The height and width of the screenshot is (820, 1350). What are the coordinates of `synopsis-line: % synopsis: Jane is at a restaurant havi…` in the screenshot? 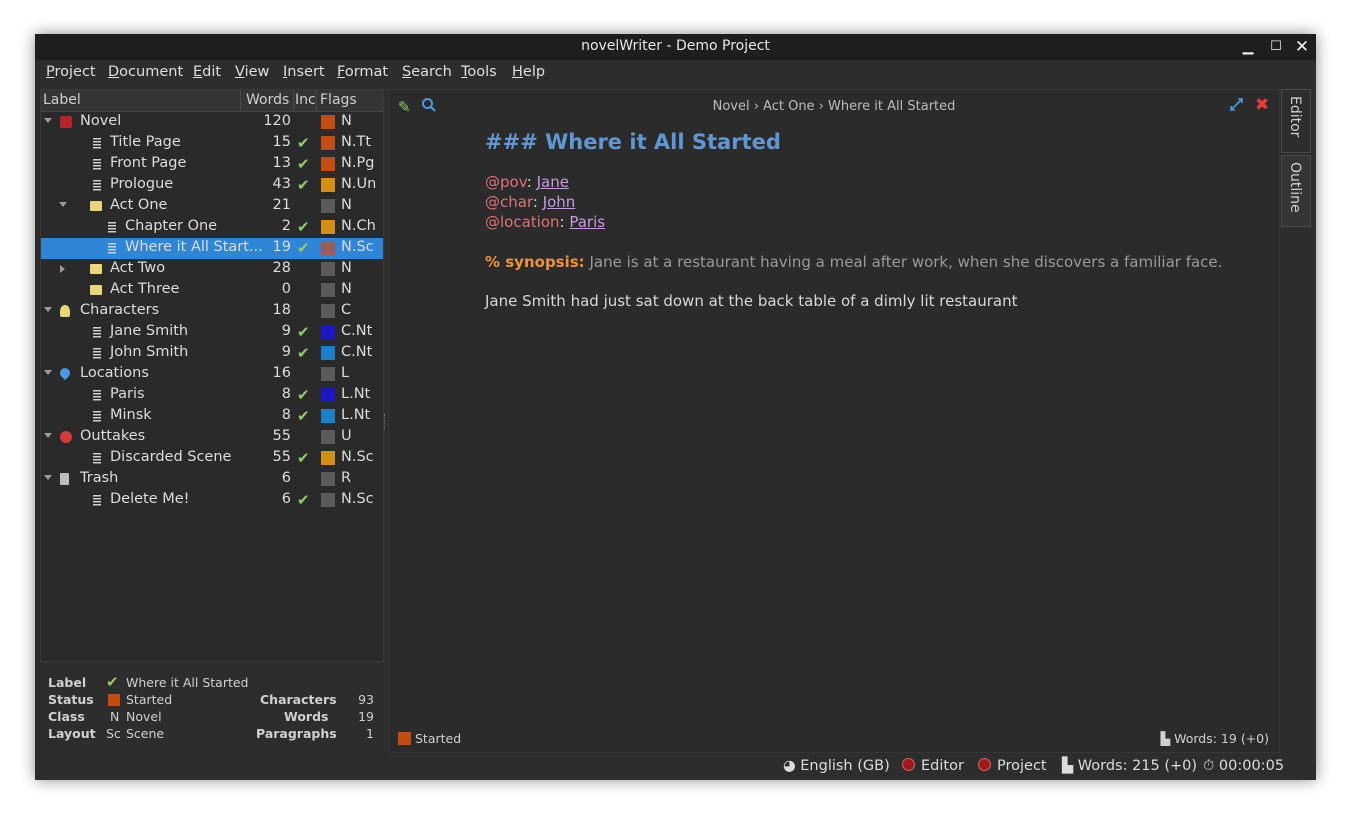 It's located at (865, 262).